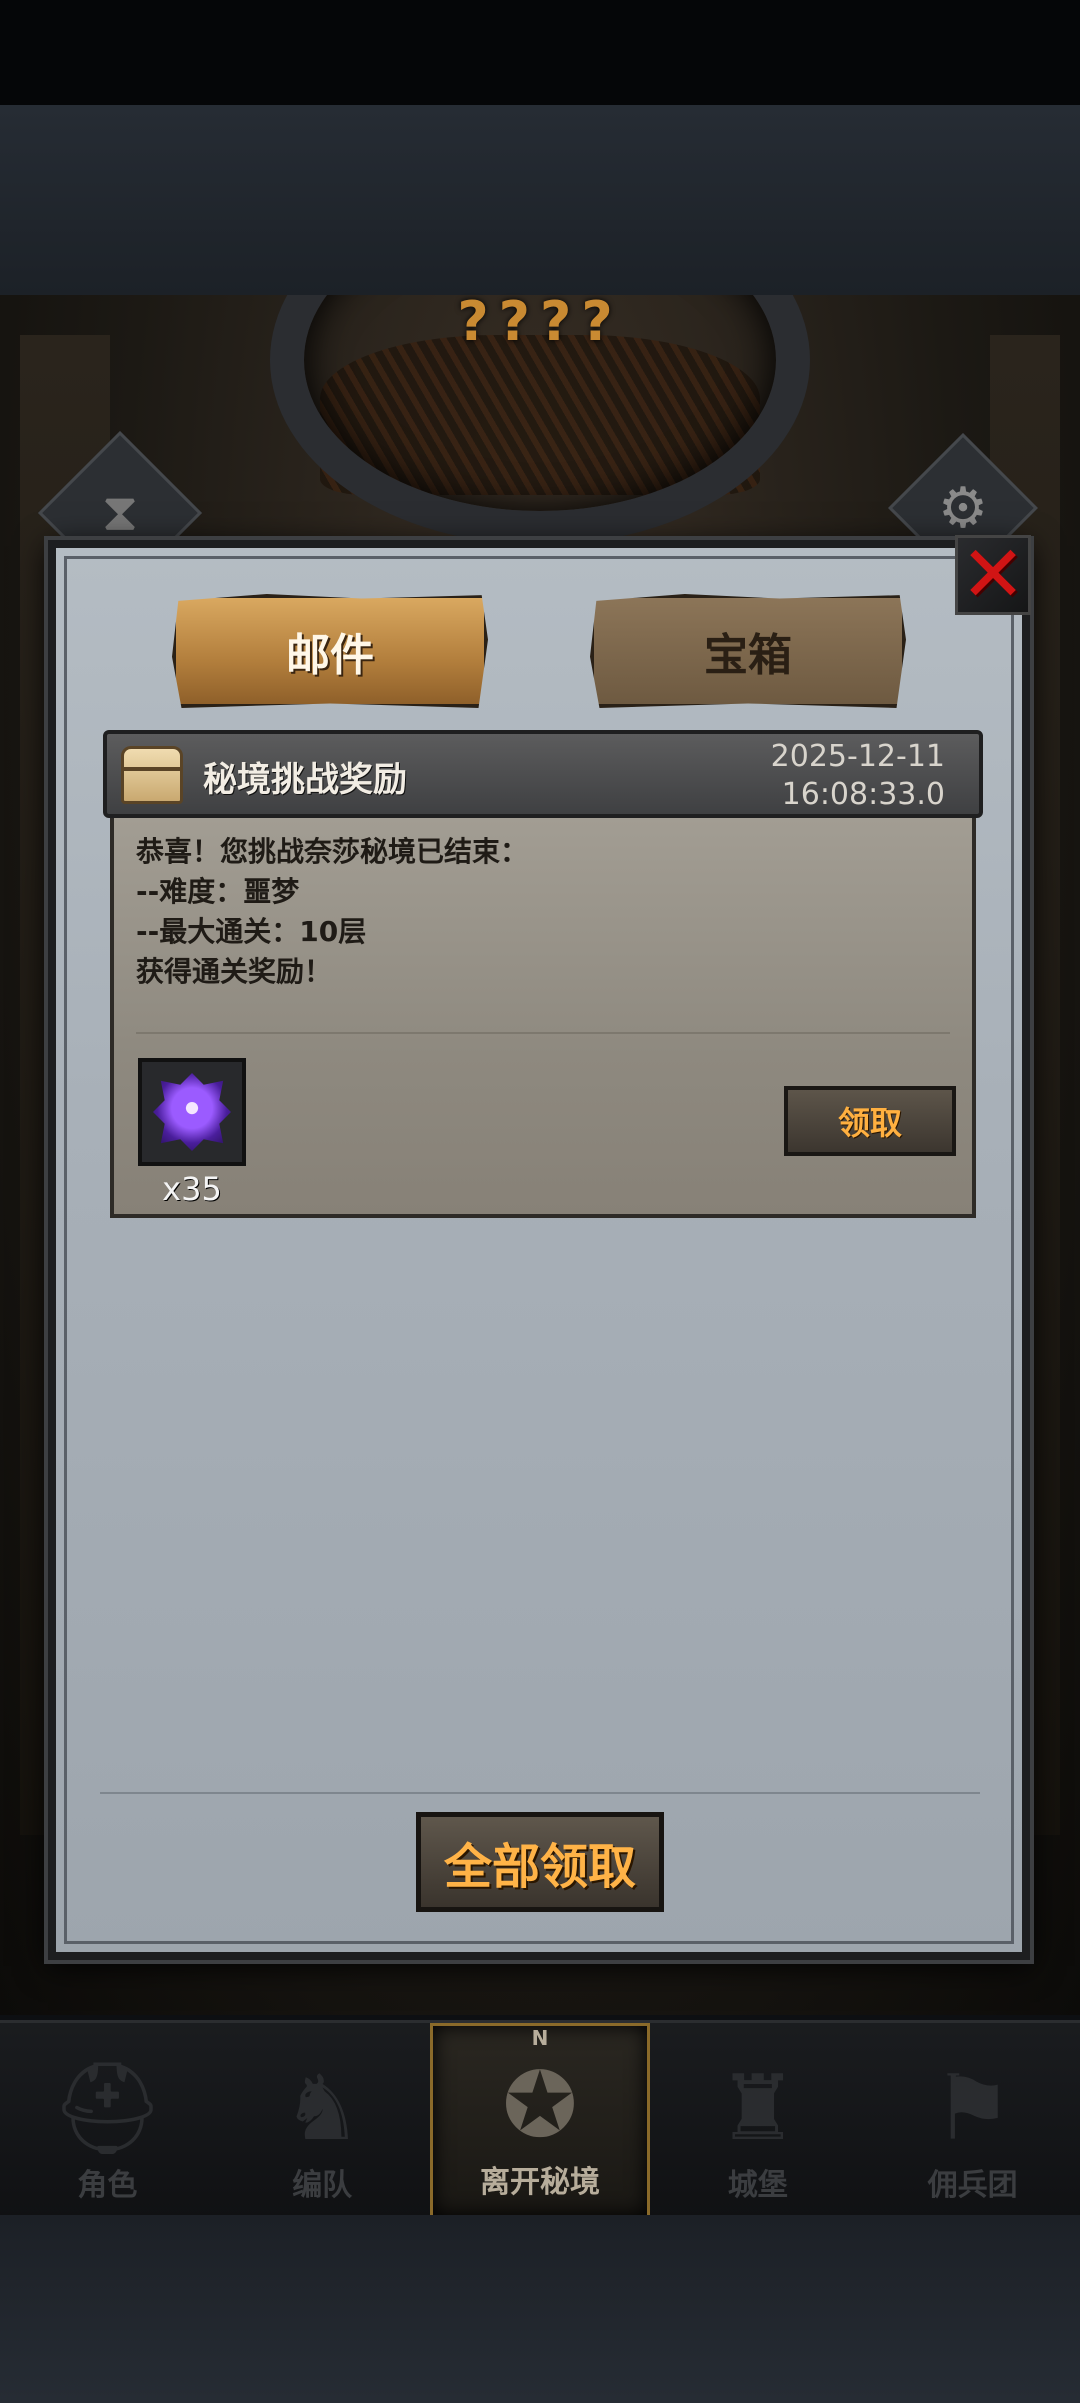 This screenshot has height=2403, width=1080. I want to click on mail-time: 16:08:33.0, so click(863, 794).